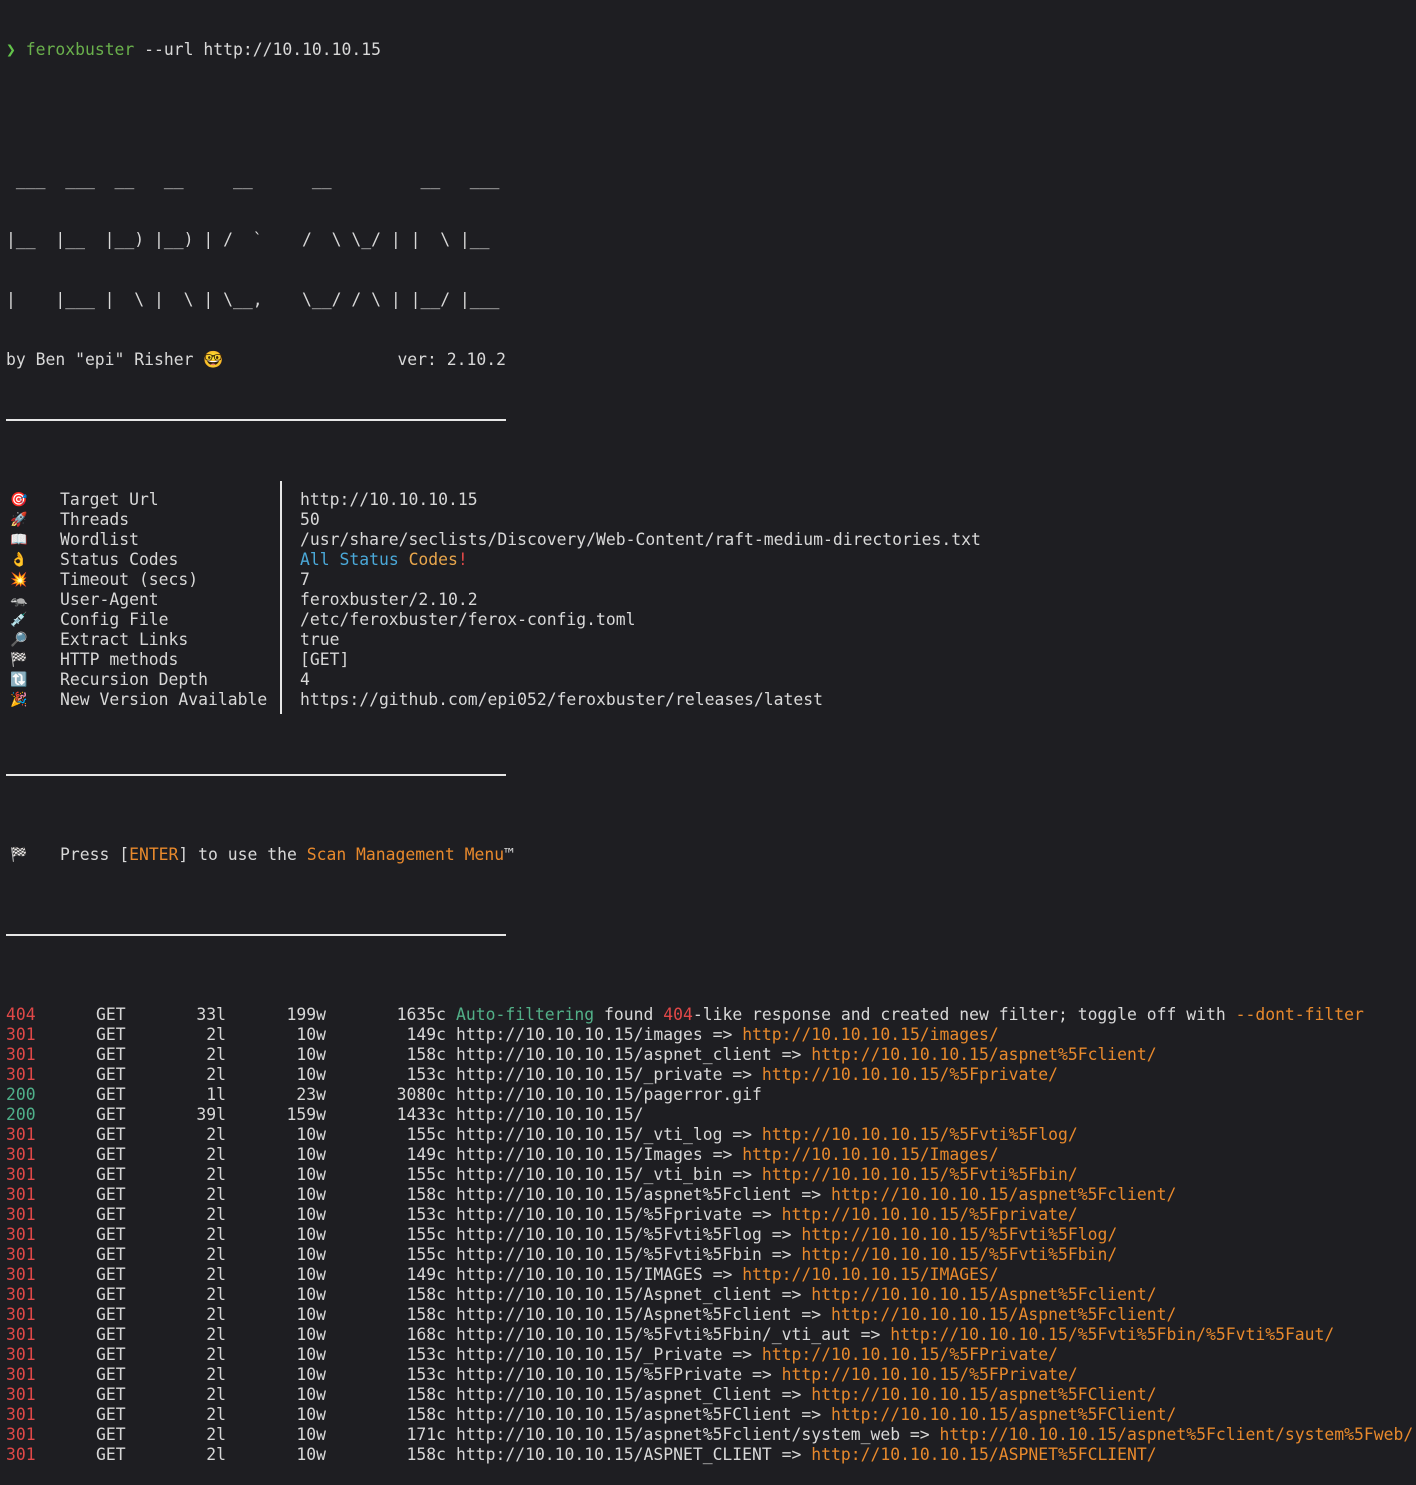 This screenshot has height=1485, width=1416. Describe the element at coordinates (256, 360) in the screenshot. I see `banner-byline-row: by Ben "epi" Risher 🤓 ver: 2.10.2` at that location.